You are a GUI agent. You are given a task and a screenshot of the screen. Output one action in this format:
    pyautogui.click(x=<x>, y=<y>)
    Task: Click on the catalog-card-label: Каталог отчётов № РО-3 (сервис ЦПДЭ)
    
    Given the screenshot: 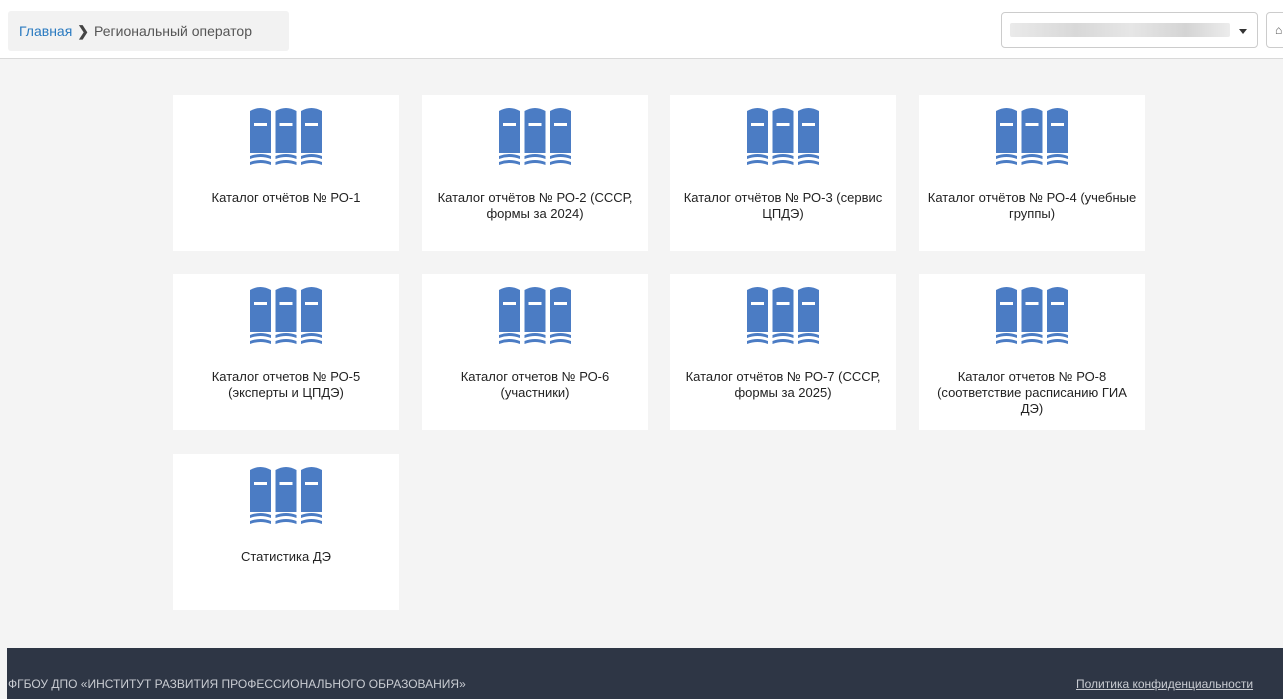 What is the action you would take?
    pyautogui.click(x=783, y=205)
    